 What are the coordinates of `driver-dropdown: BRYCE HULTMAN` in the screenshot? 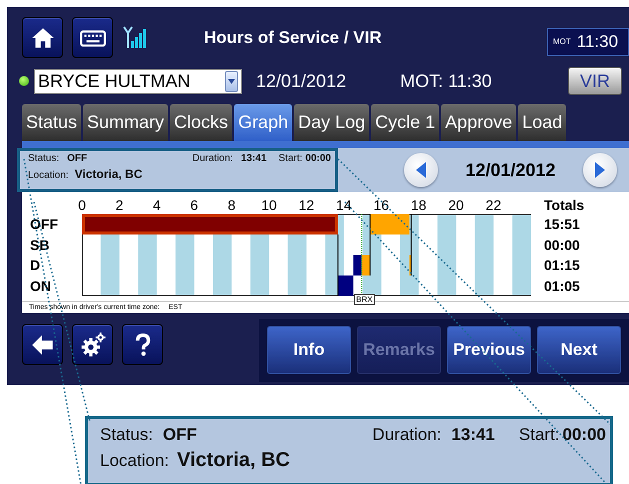 It's located at (138, 81).